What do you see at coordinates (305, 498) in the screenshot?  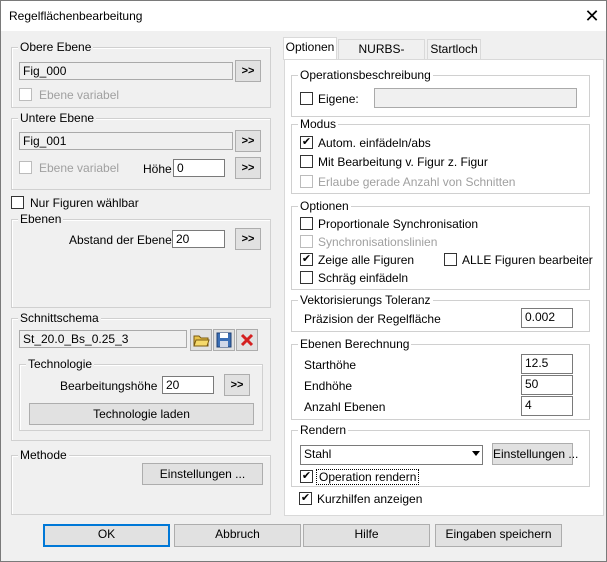 I see `kurzhilfen-checkbox: ✔` at bounding box center [305, 498].